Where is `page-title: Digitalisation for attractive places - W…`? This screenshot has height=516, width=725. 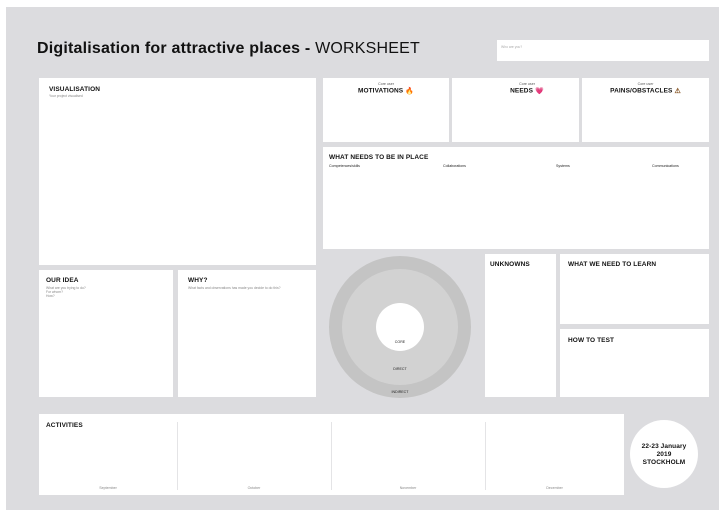
page-title: Digitalisation for attractive places - W… is located at coordinates (228, 49).